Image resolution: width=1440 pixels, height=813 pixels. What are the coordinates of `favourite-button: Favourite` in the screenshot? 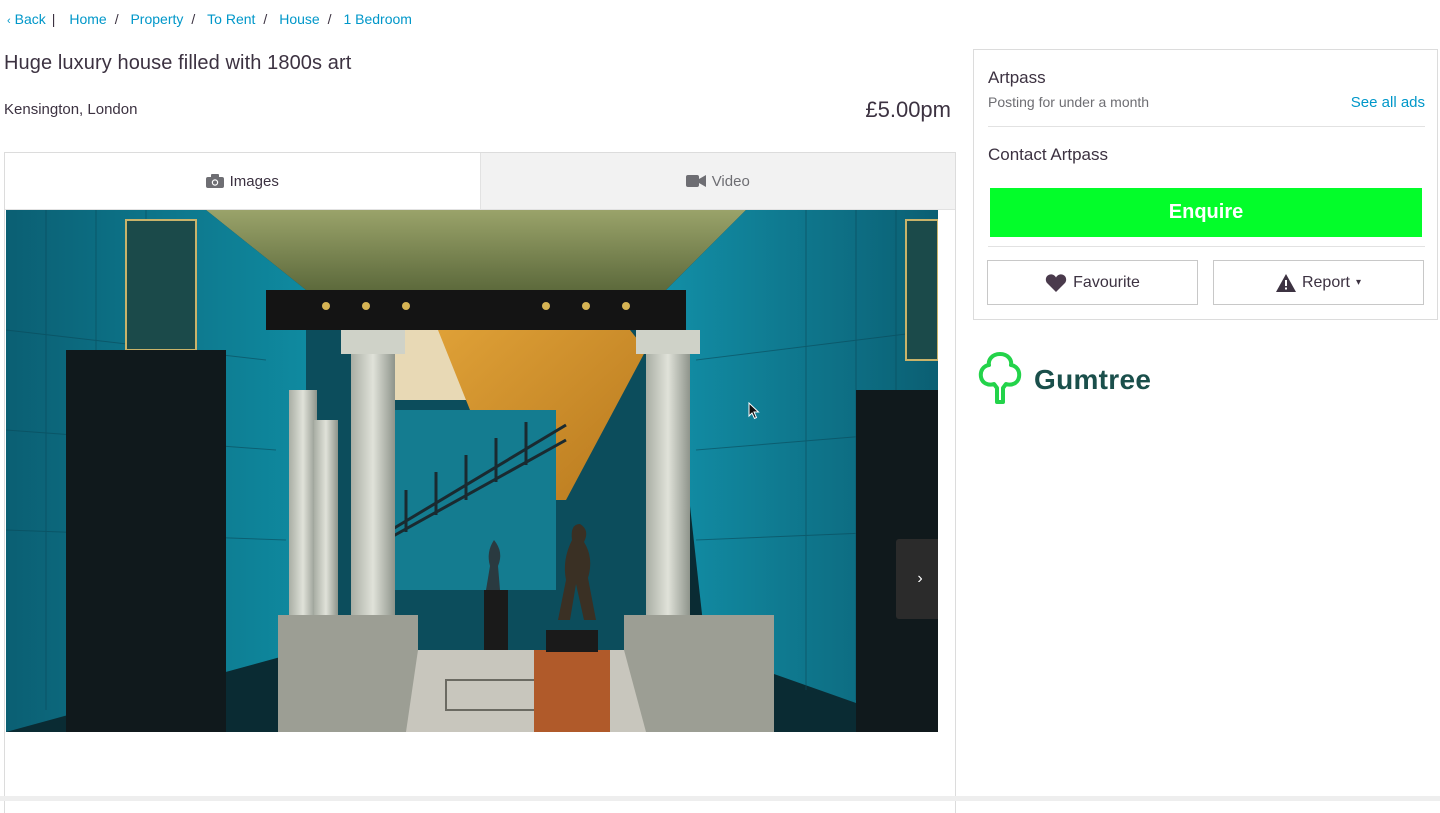 It's located at (1092, 282).